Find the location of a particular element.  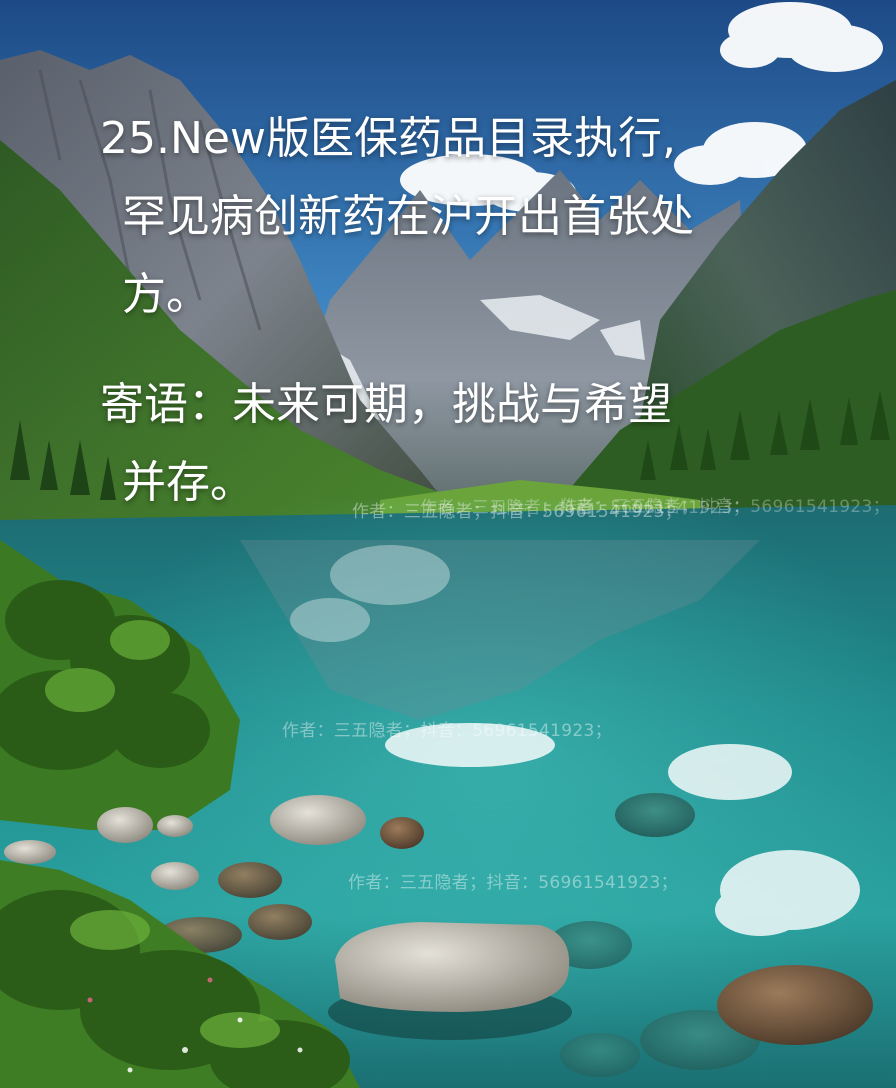

message-line-1: 寄语：未来可期，挑战与希望 is located at coordinates (386, 404).